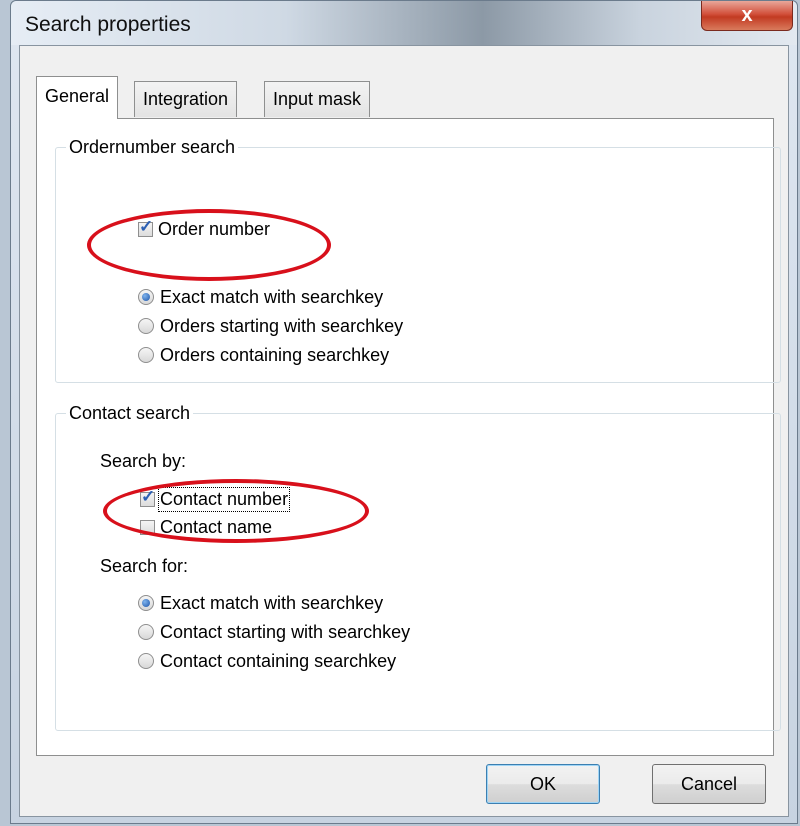 This screenshot has height=826, width=800. I want to click on cancel-button: Cancel, so click(709, 784).